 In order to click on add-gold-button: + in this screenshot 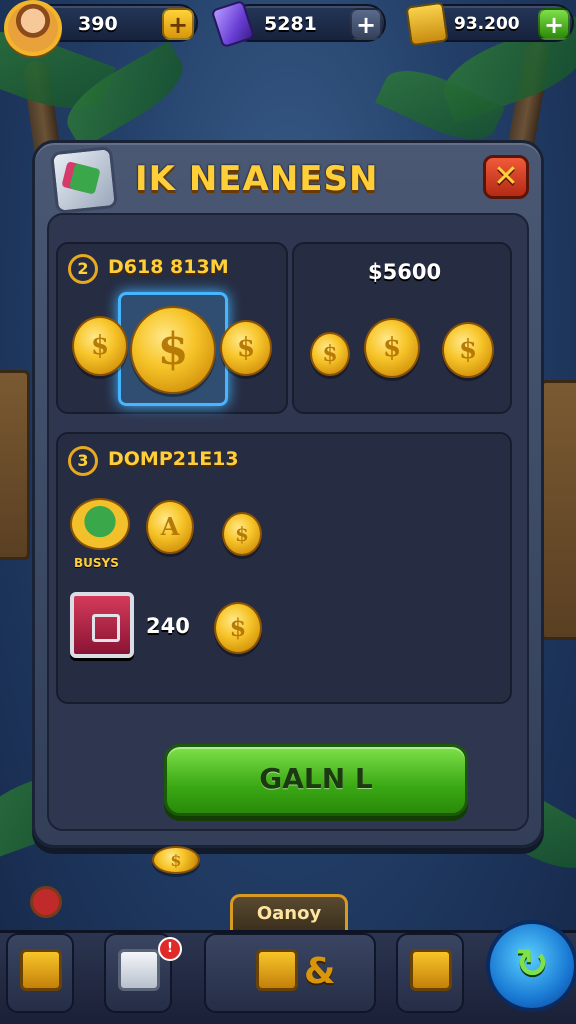, I will do `click(178, 24)`.